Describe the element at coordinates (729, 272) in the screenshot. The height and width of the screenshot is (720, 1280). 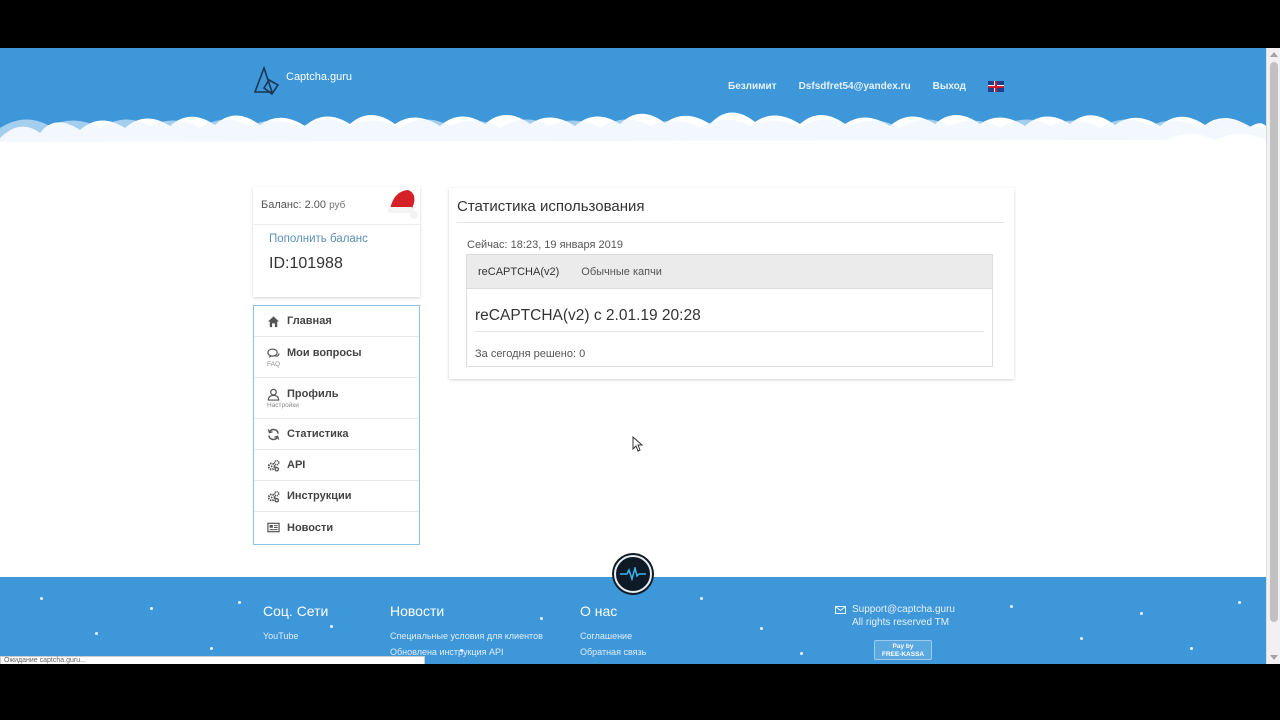
I see `tab-bar: reCAPTCHA(v2) Обычные капчи` at that location.